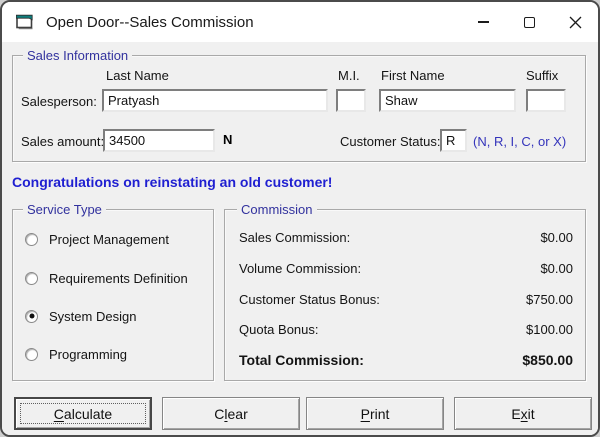 This screenshot has width=600, height=437. Describe the element at coordinates (406, 299) in the screenshot. I see `commission-row-status-bonus: Customer Status Bonus: $750.00` at that location.